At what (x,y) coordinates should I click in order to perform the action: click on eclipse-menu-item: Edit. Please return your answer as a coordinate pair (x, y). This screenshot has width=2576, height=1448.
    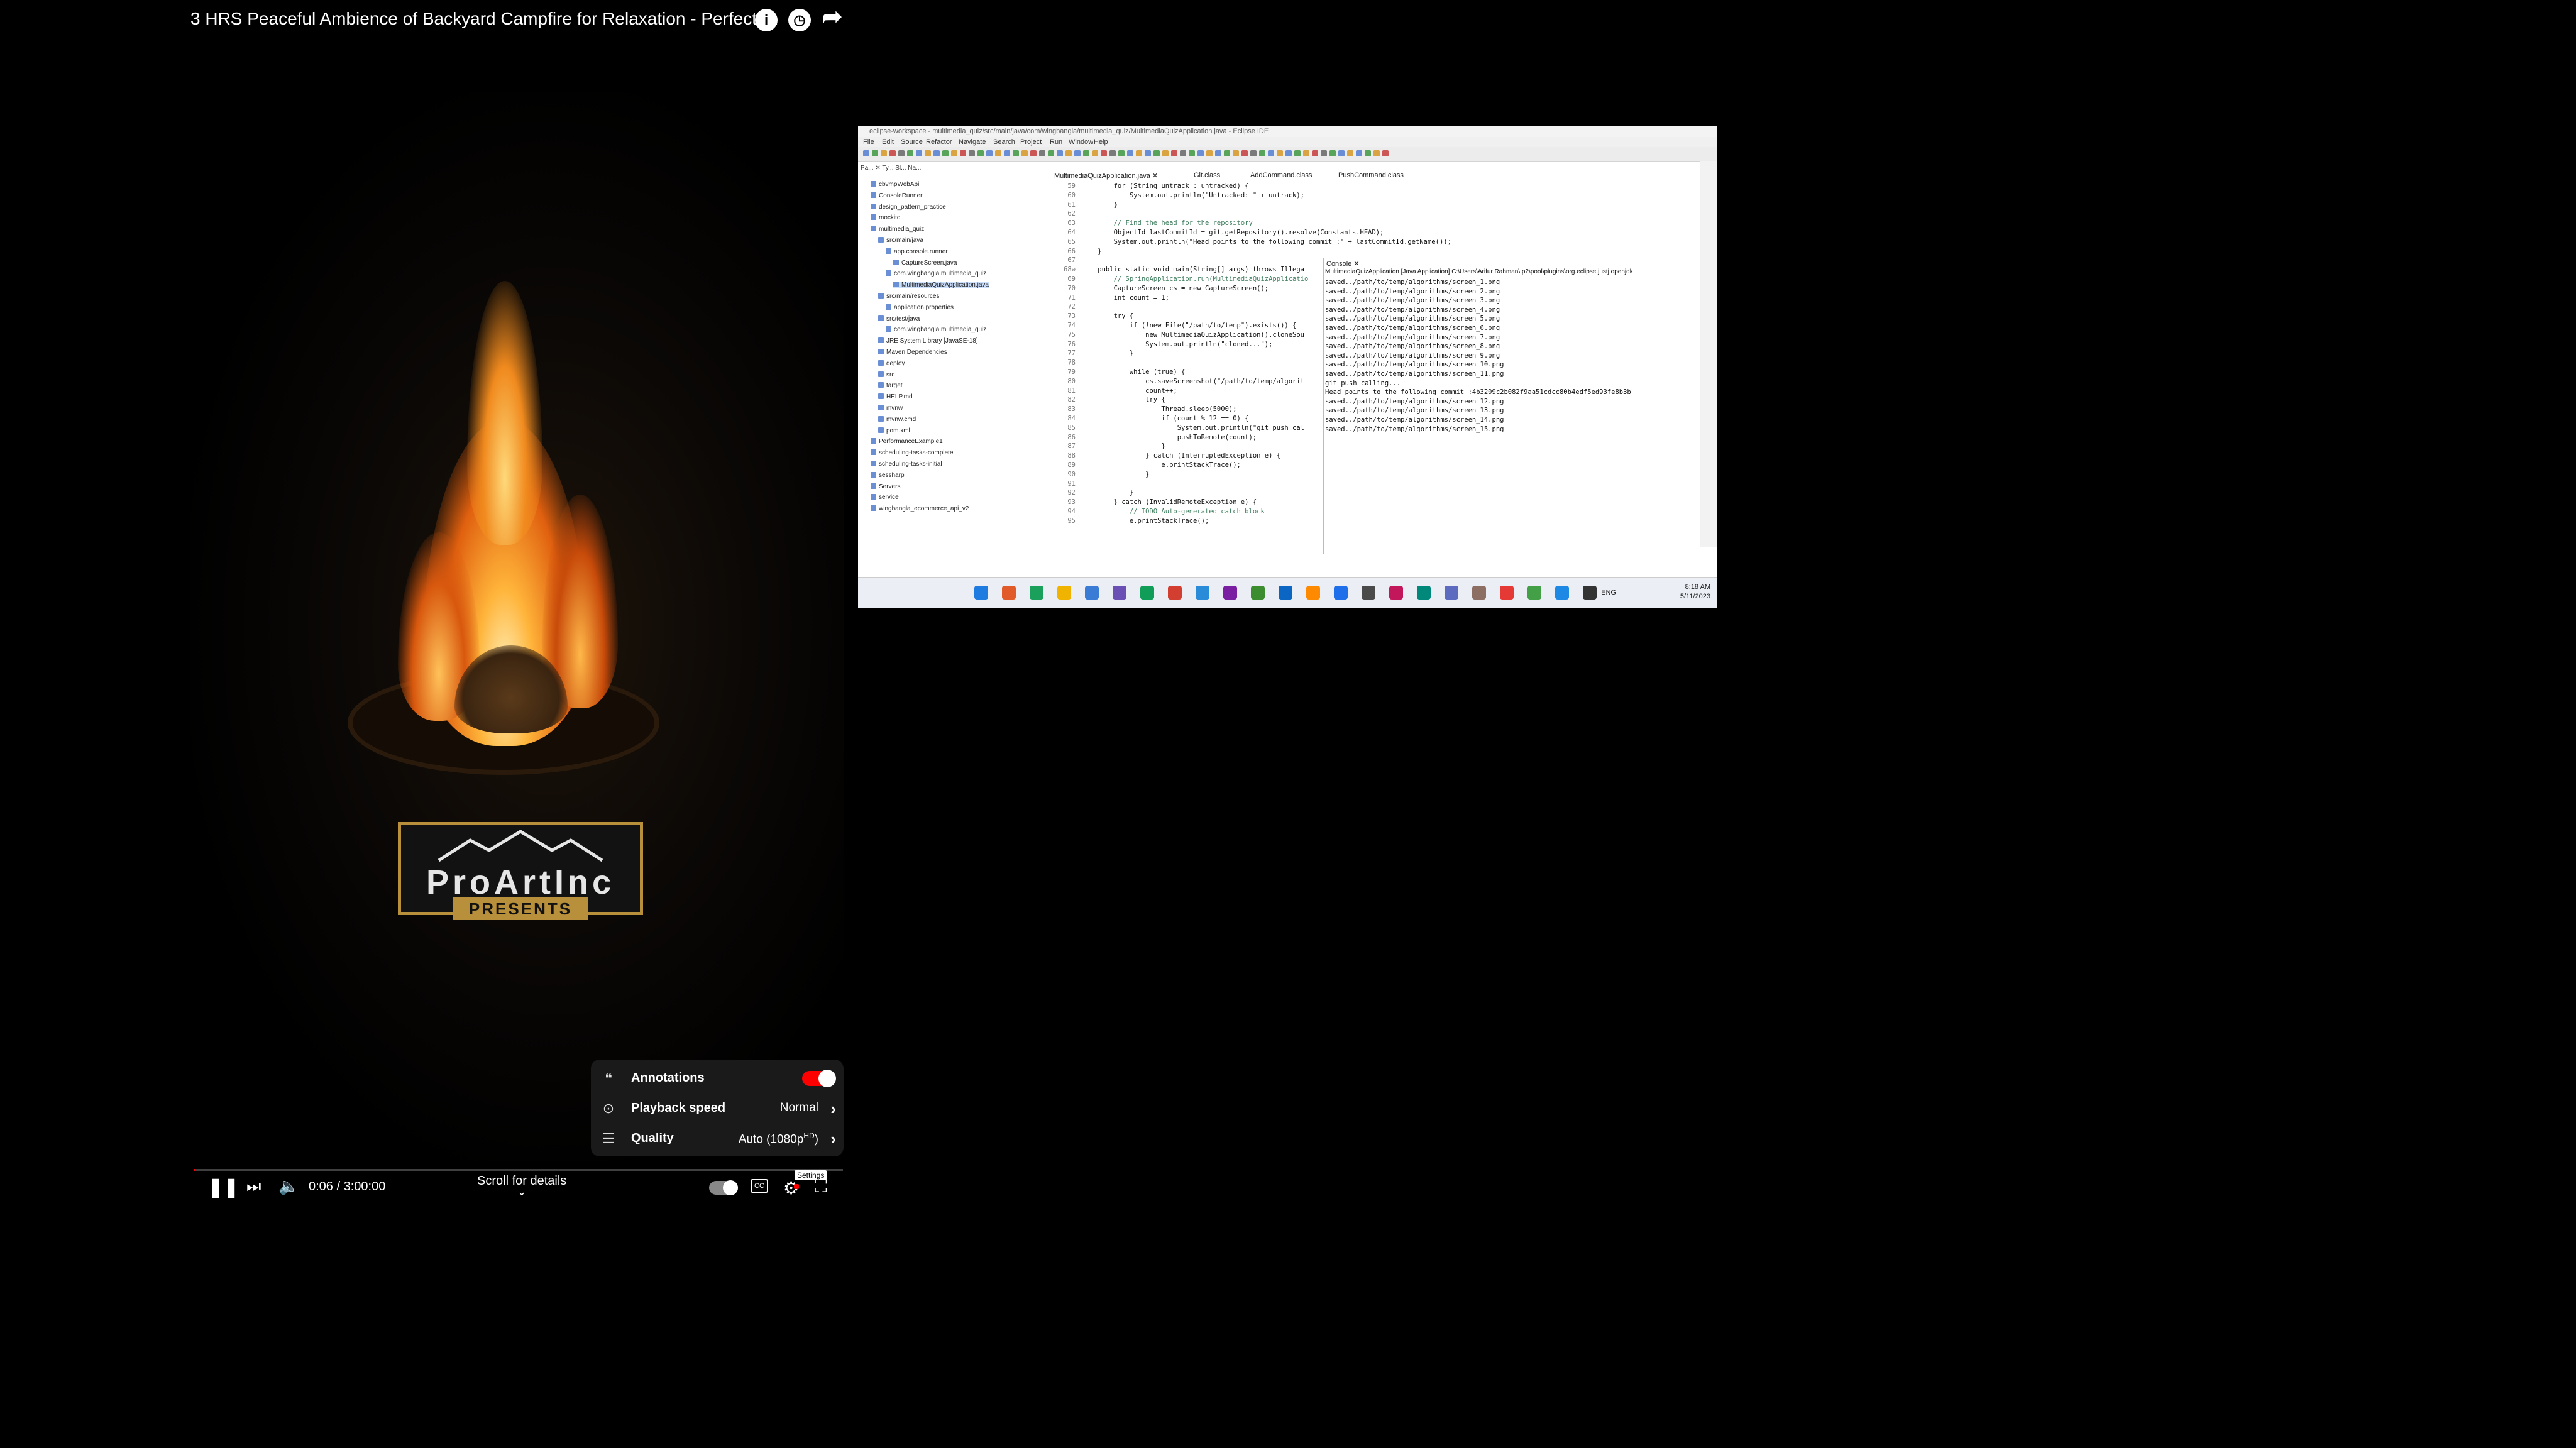
    Looking at the image, I should click on (888, 142).